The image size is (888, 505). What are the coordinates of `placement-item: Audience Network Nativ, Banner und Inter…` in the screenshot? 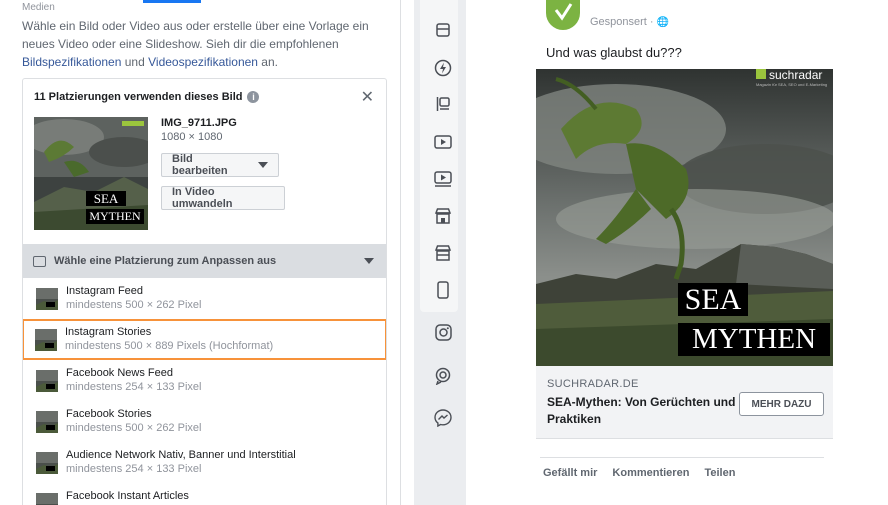 It's located at (204, 462).